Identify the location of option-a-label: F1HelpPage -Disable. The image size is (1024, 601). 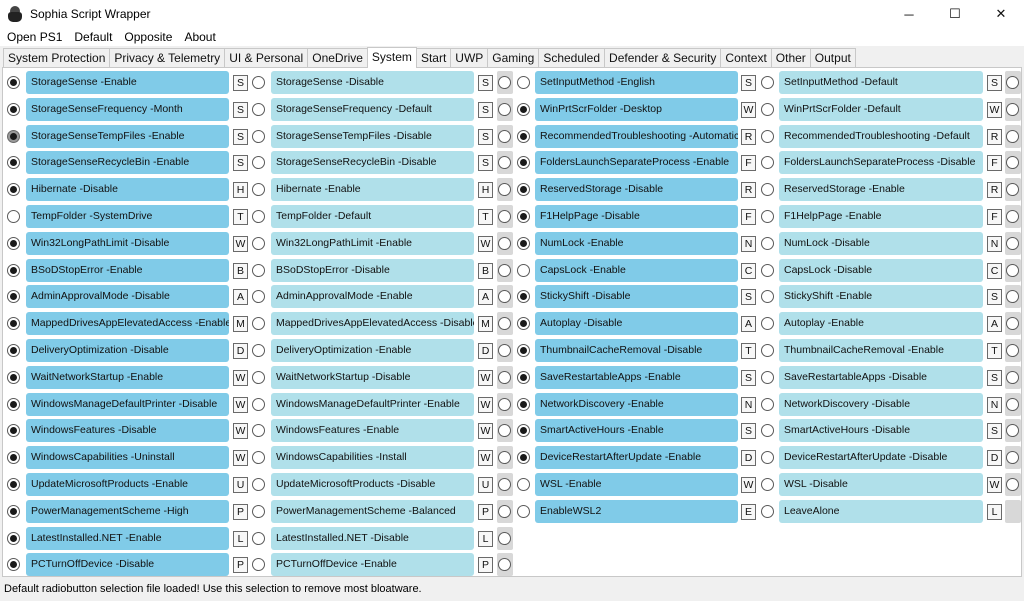
(636, 216).